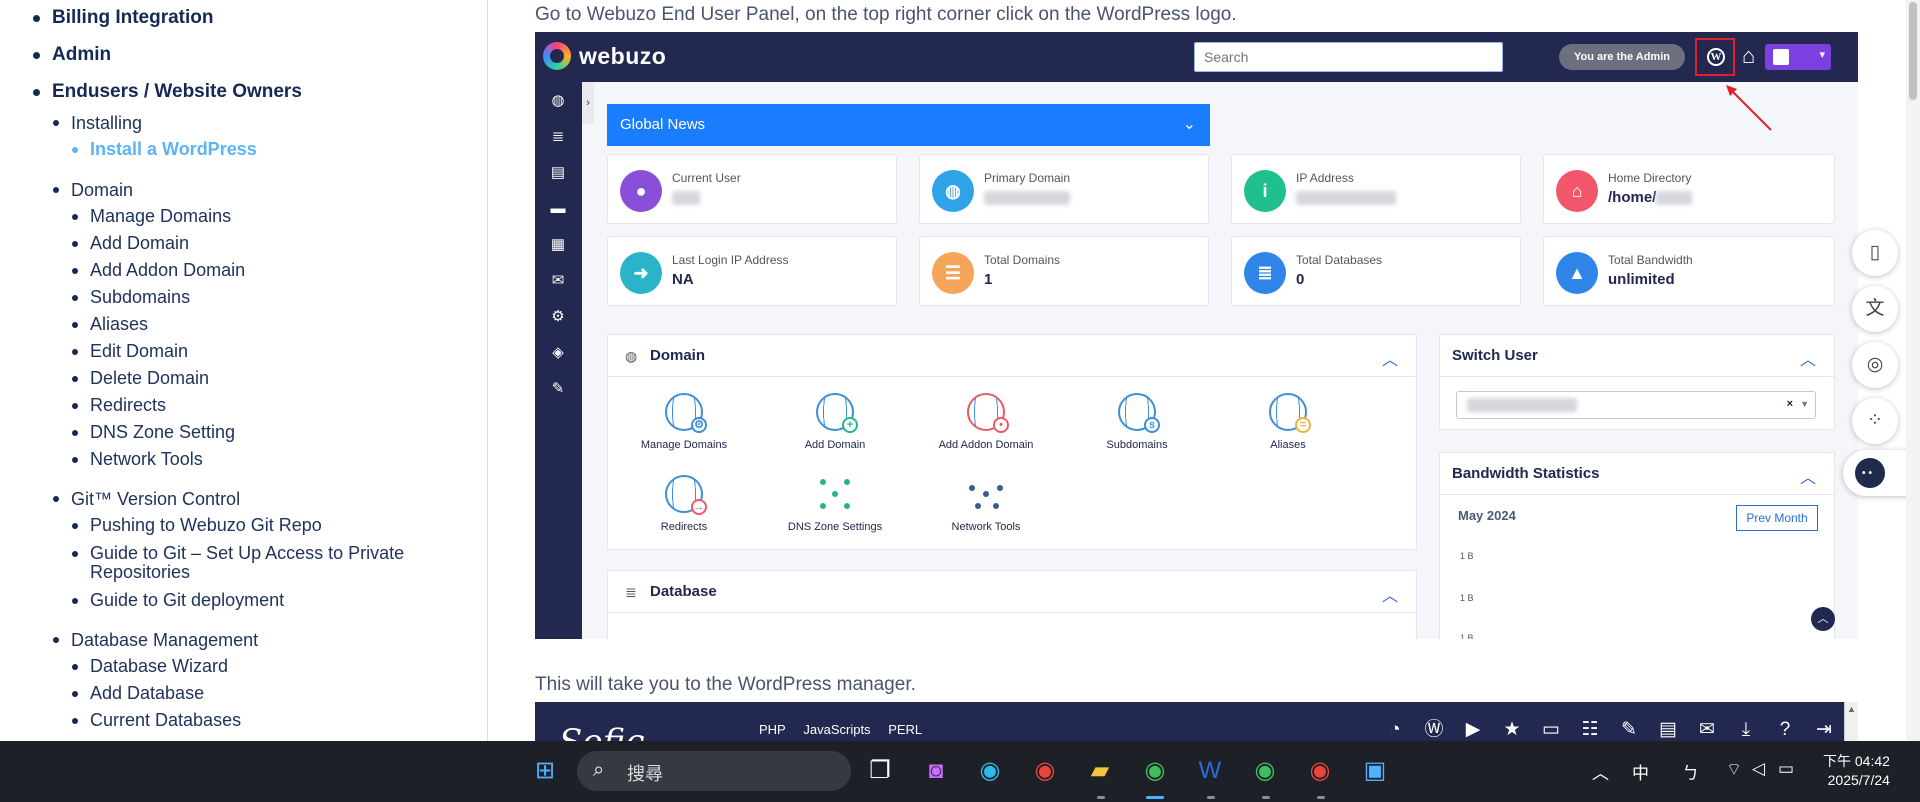  What do you see at coordinates (1875, 309) in the screenshot?
I see `translate-icon: 文` at bounding box center [1875, 309].